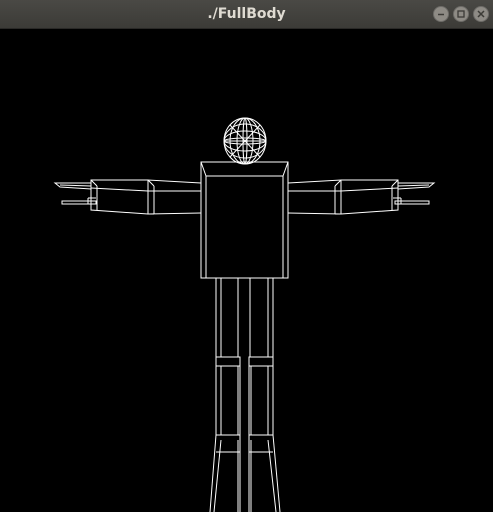 The width and height of the screenshot is (493, 512). What do you see at coordinates (261, 317) in the screenshot?
I see `right-thigh` at bounding box center [261, 317].